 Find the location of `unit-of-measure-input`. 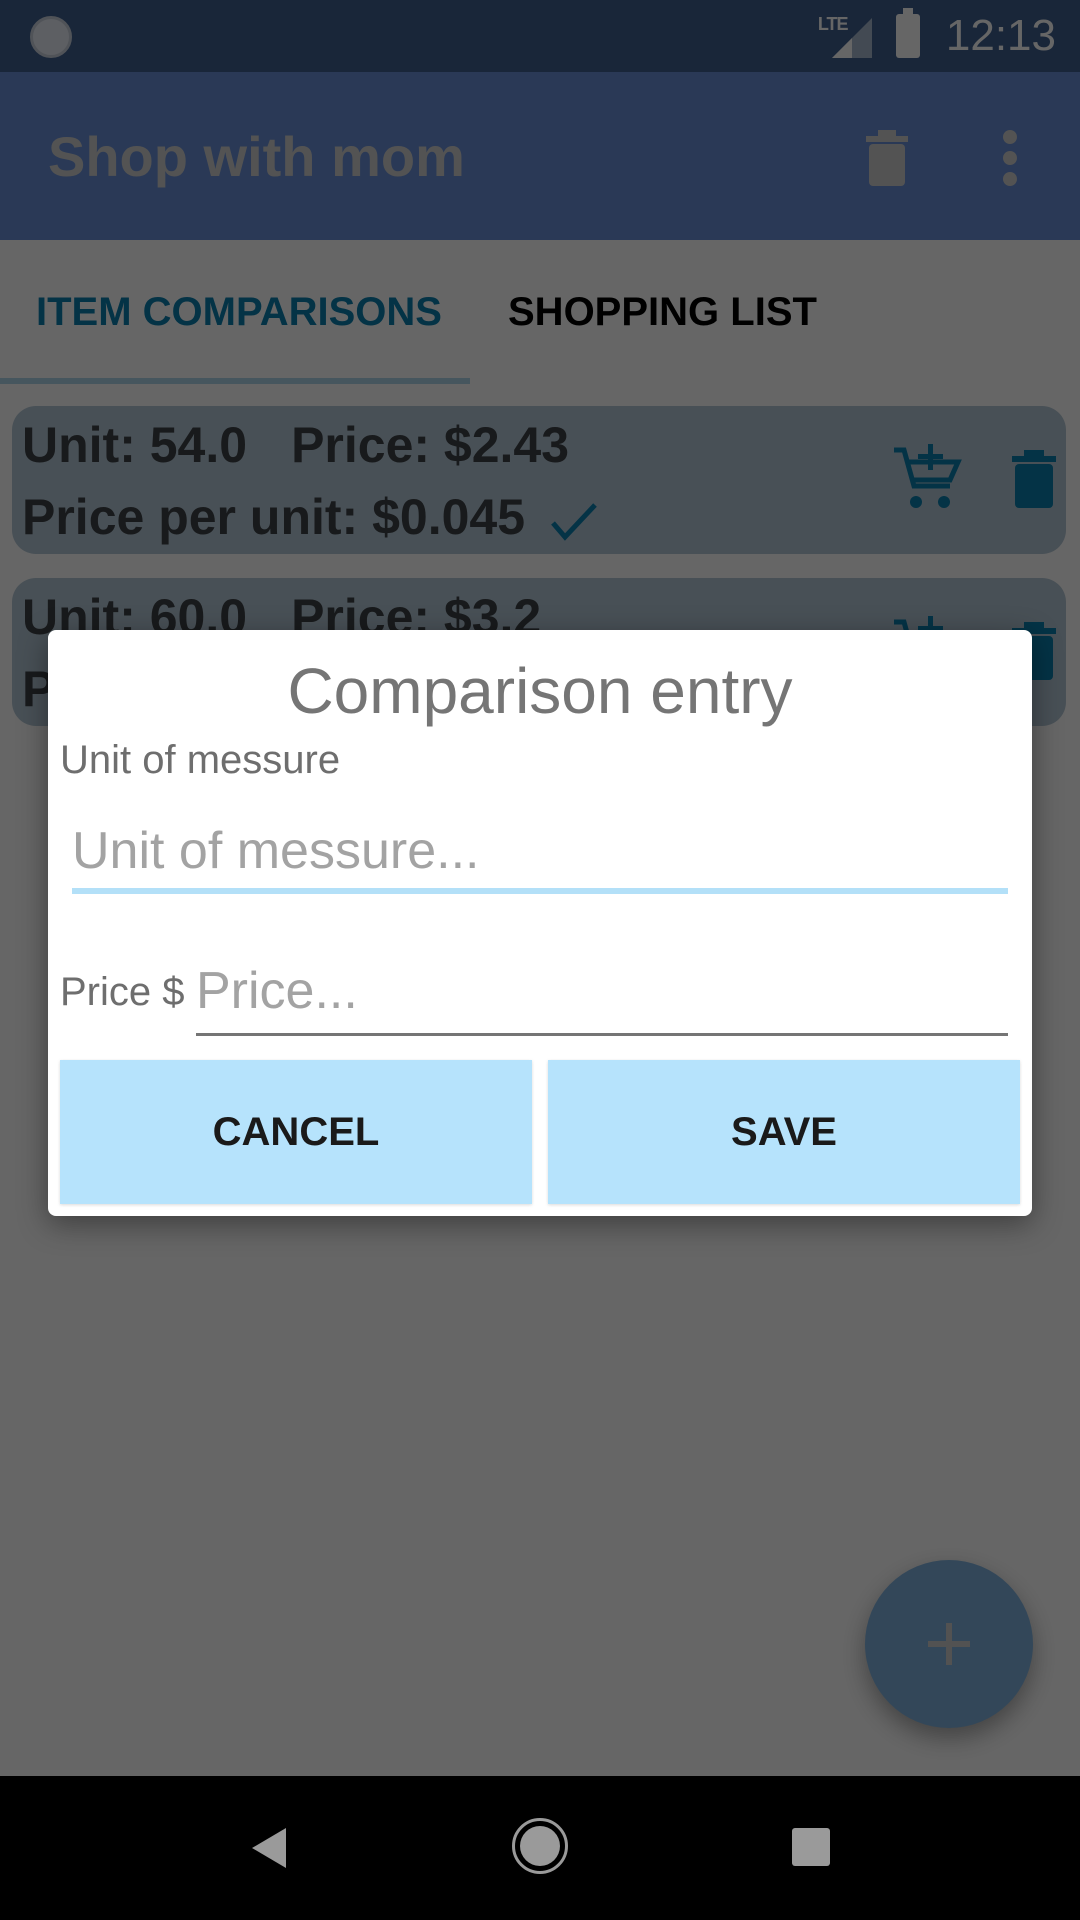

unit-of-measure-input is located at coordinates (540, 854).